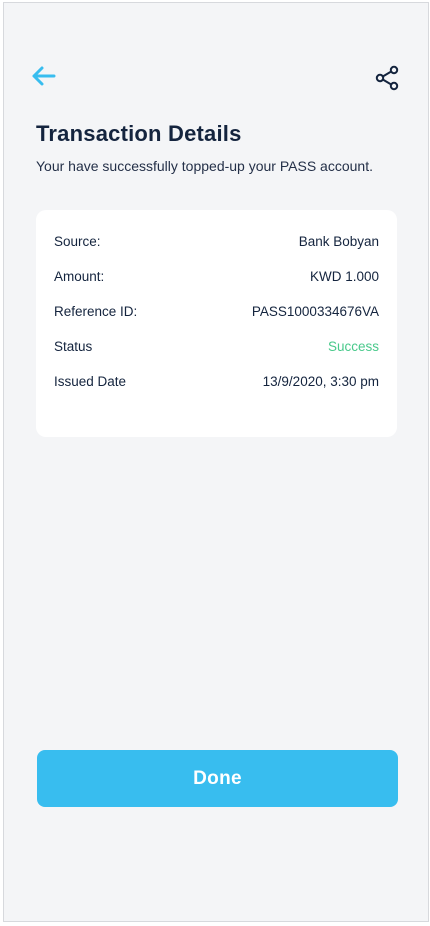 The height and width of the screenshot is (926, 430). I want to click on detail-label: Issued Date, so click(90, 381).